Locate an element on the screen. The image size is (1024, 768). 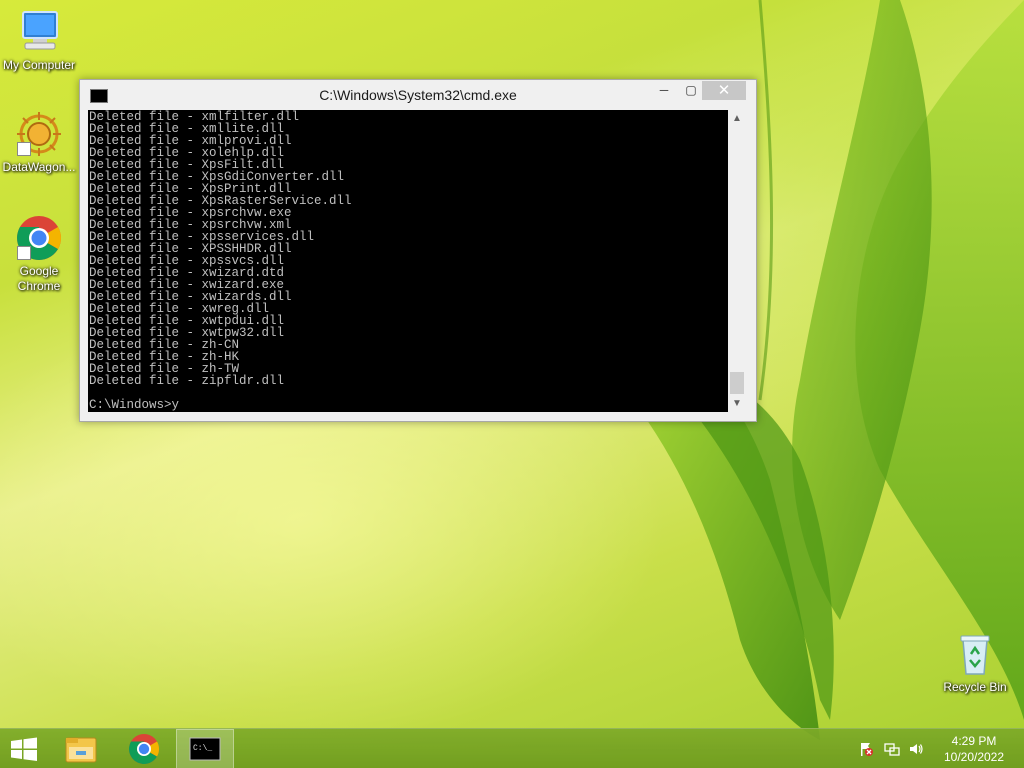
recycle-bin-icon is located at coordinates (975, 654).